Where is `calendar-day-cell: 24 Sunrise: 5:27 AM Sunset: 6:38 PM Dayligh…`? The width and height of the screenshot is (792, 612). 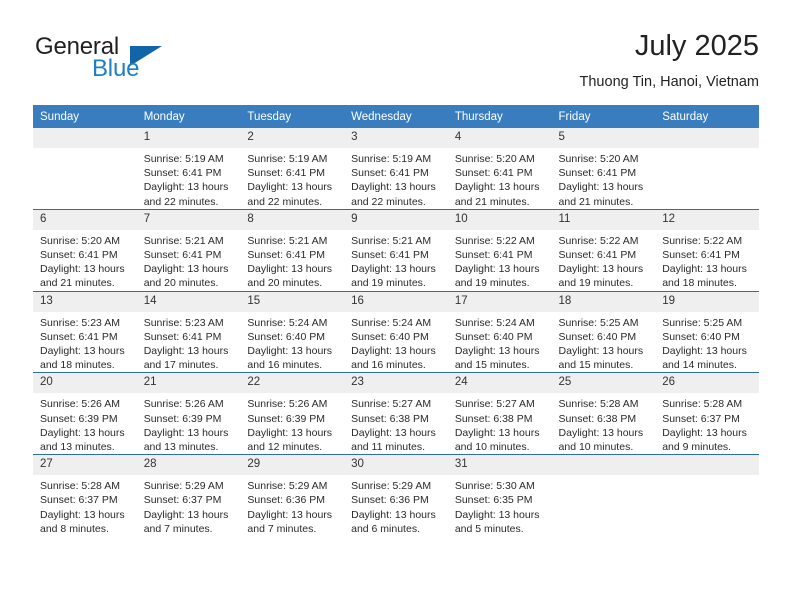 calendar-day-cell: 24 Sunrise: 5:27 AM Sunset: 6:38 PM Dayligh… is located at coordinates (499, 413).